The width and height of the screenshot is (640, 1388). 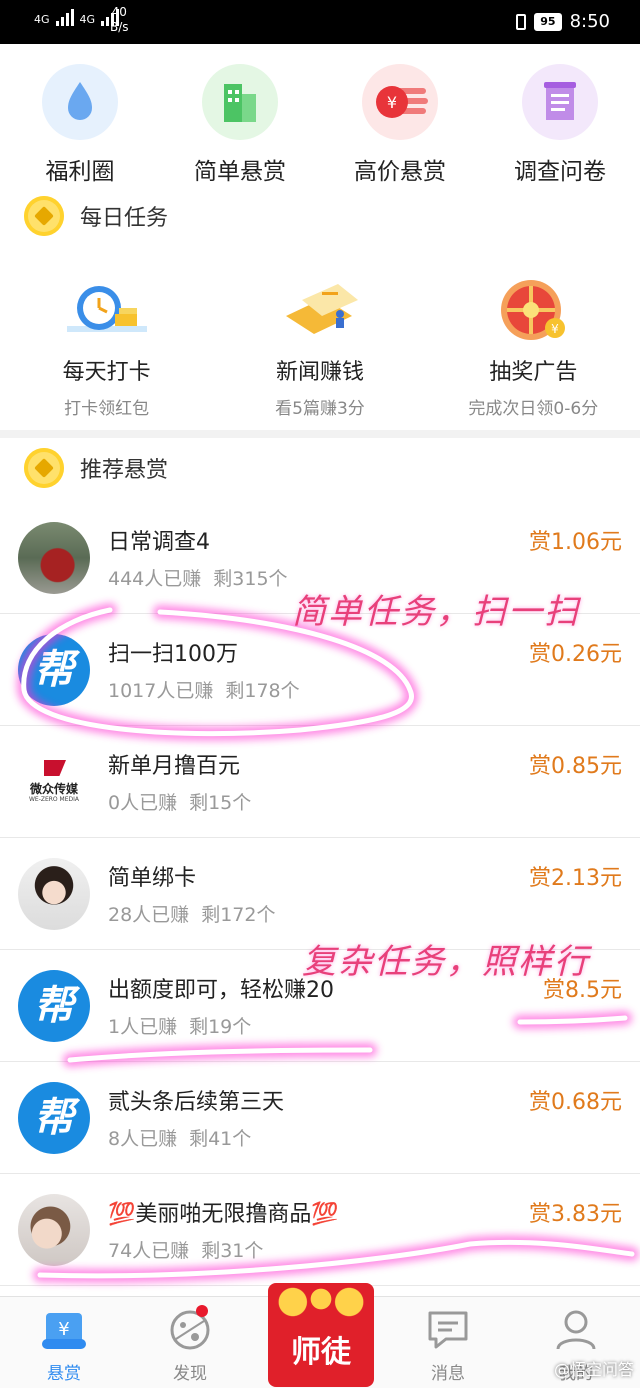 I want to click on daily-item-checkin: 每天打卡 打卡领红包, so click(x=106, y=342).